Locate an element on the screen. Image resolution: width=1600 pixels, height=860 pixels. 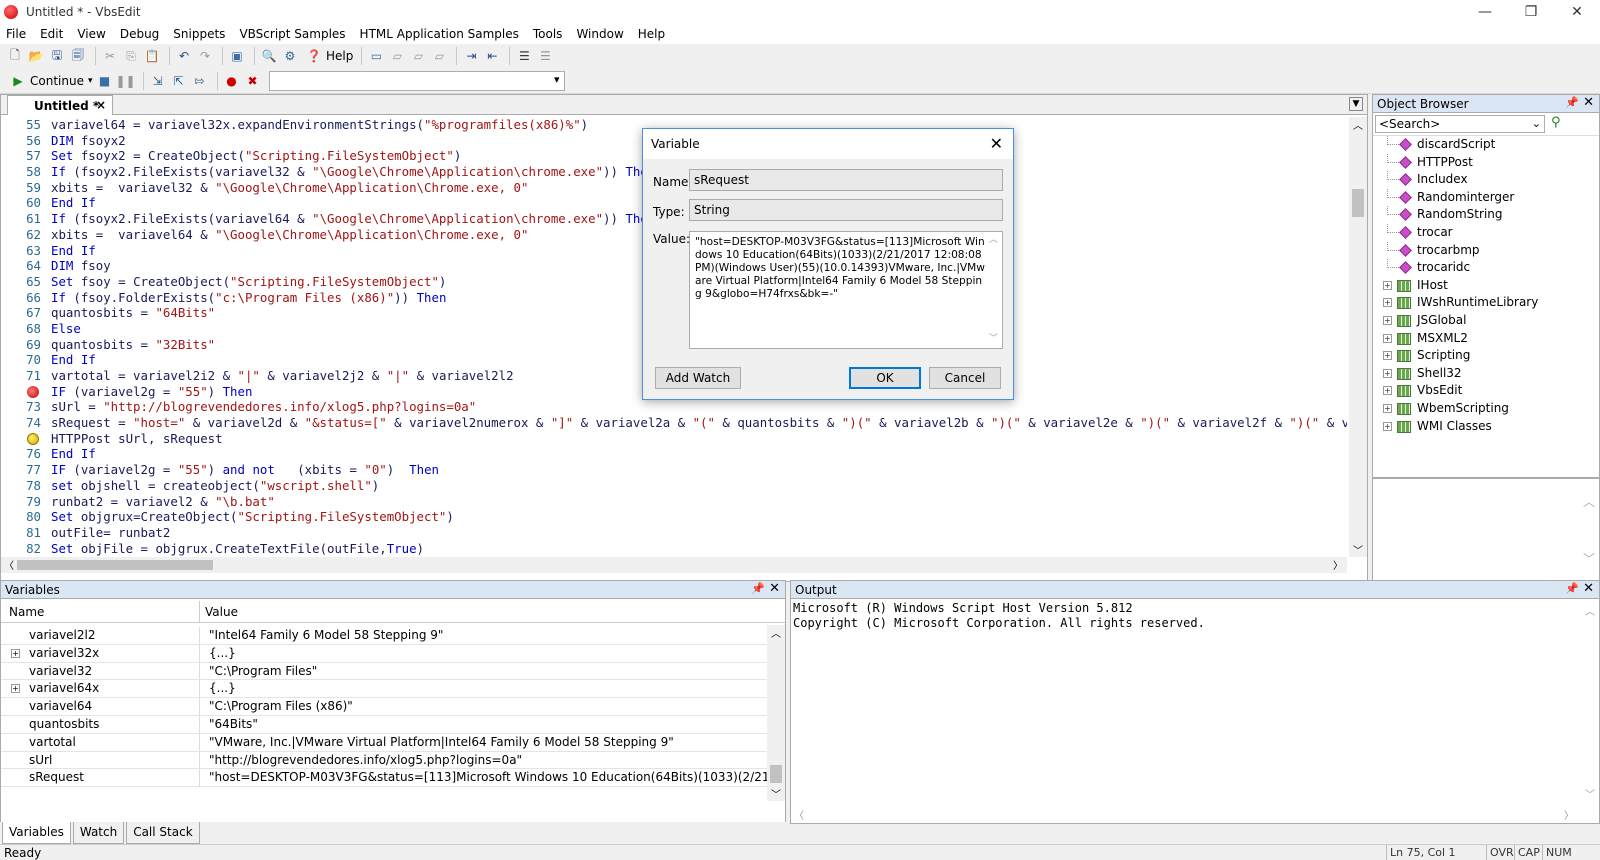
step-out-icon: ⇰ is located at coordinates (200, 81).